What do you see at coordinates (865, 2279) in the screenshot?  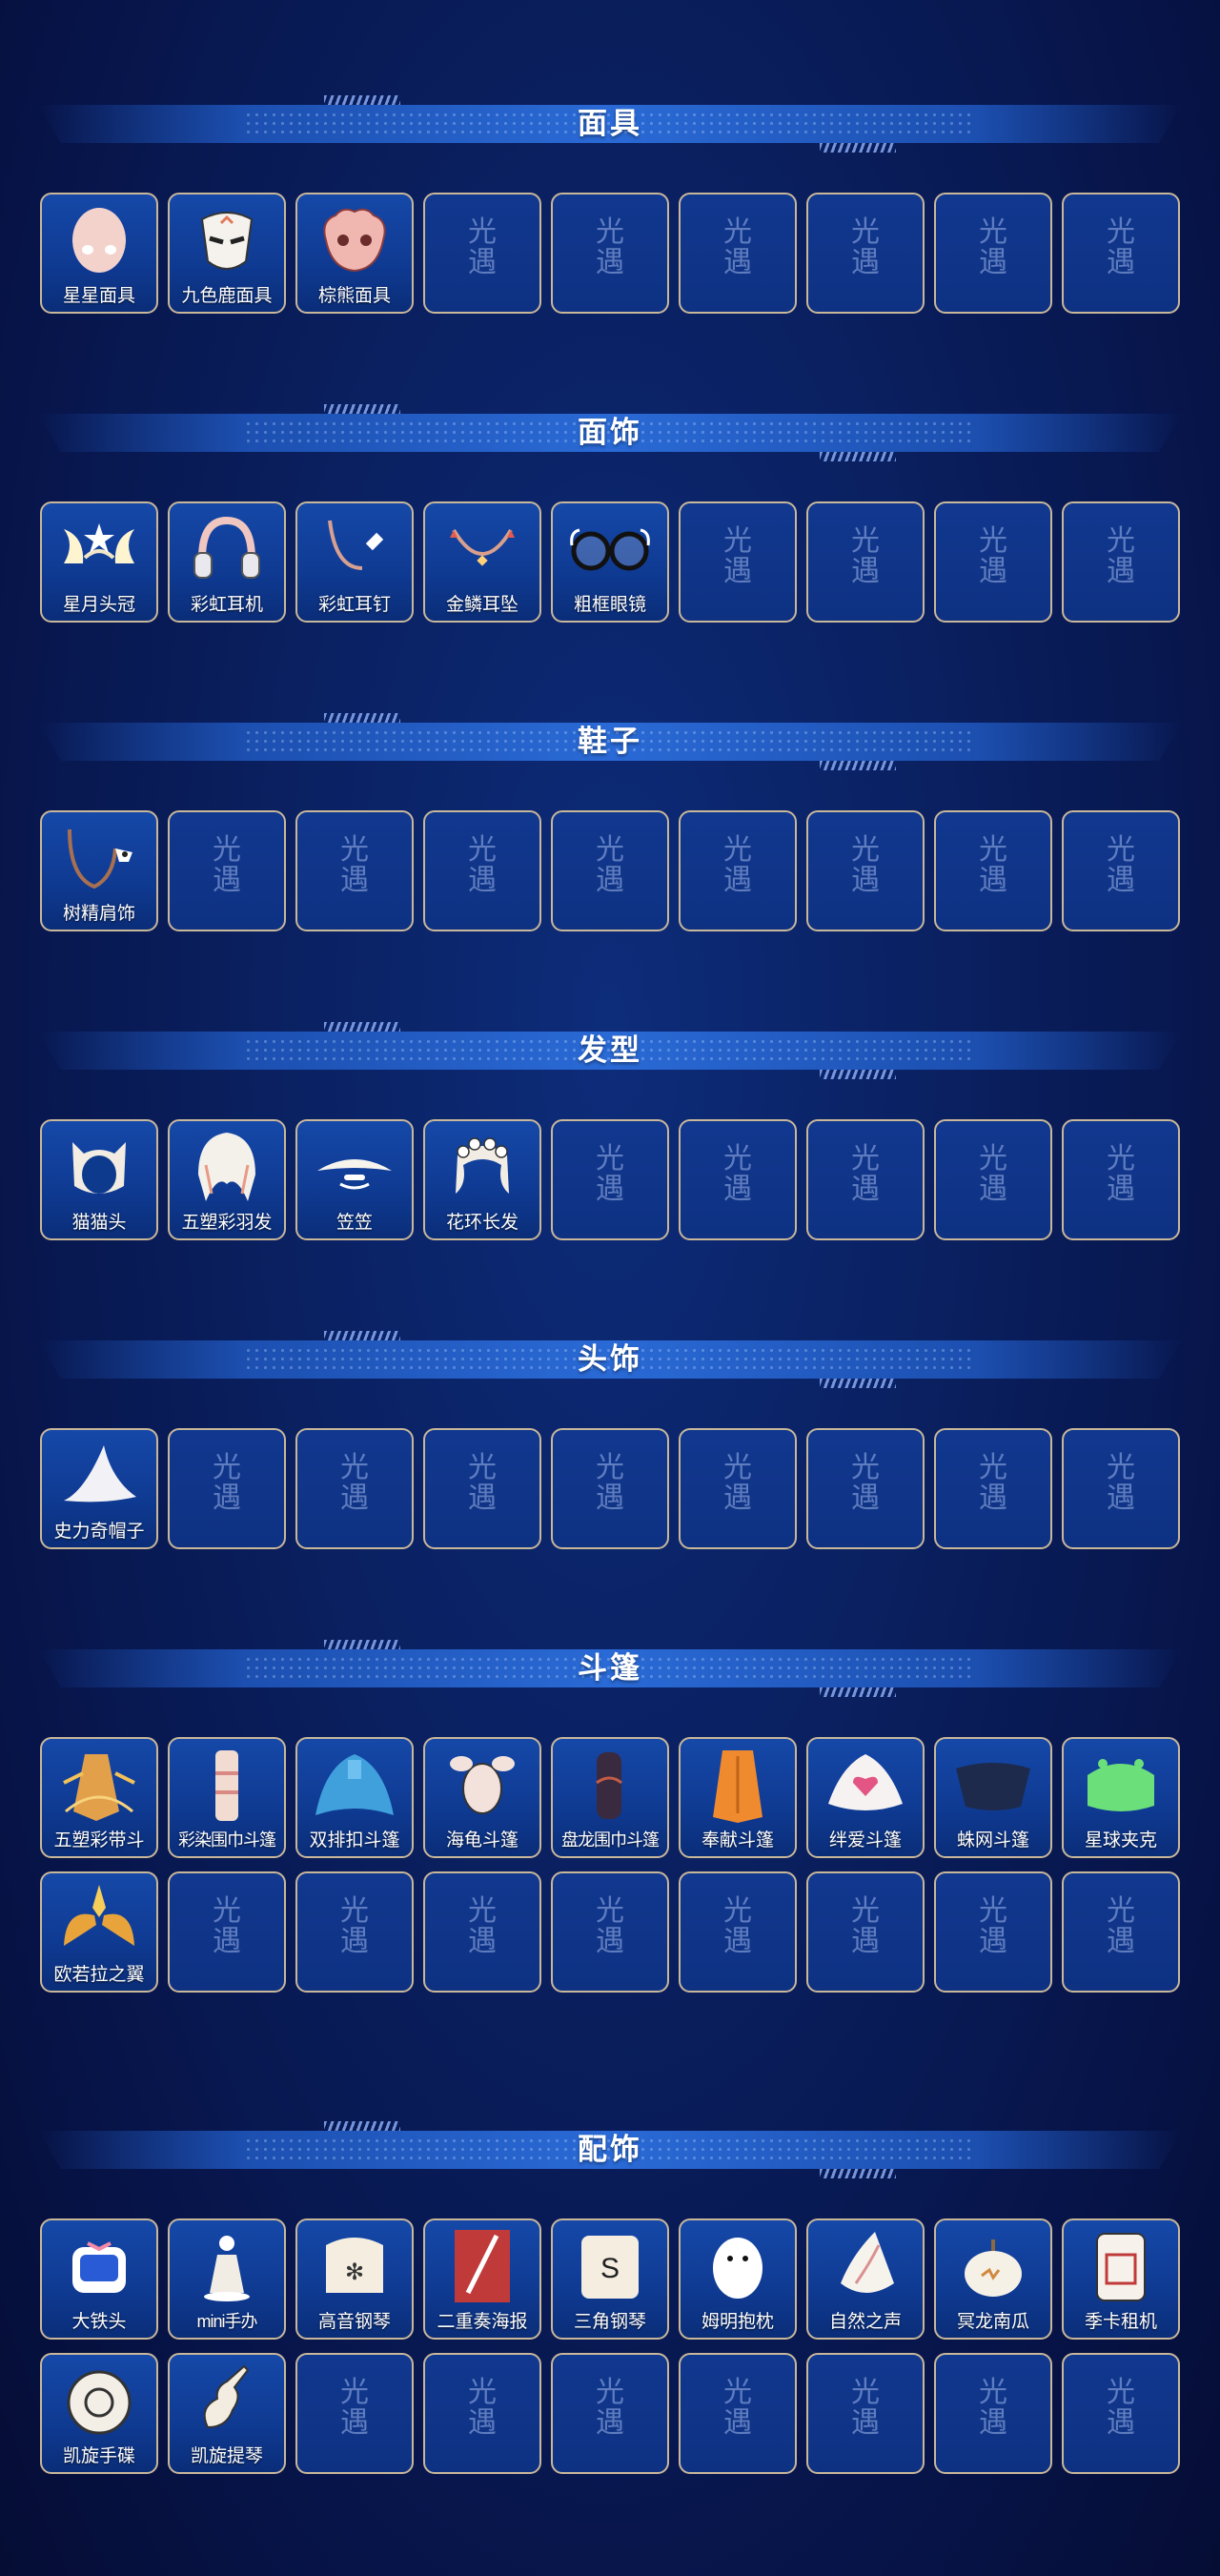 I see `item-tile: 自然之声` at bounding box center [865, 2279].